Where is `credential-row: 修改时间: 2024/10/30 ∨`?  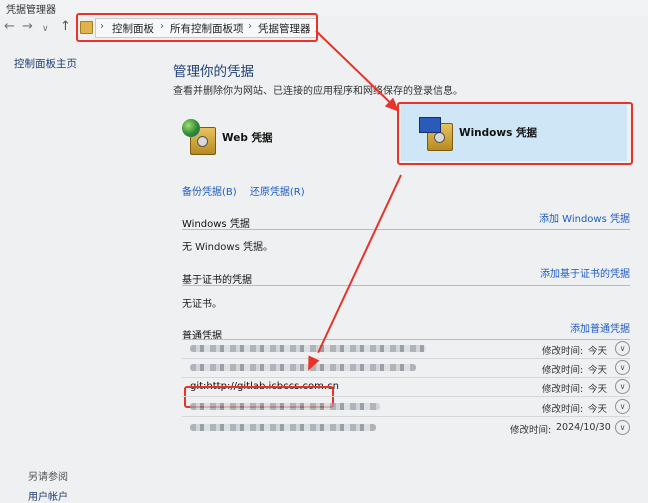 credential-row: 修改时间: 2024/10/30 ∨ is located at coordinates (406, 428).